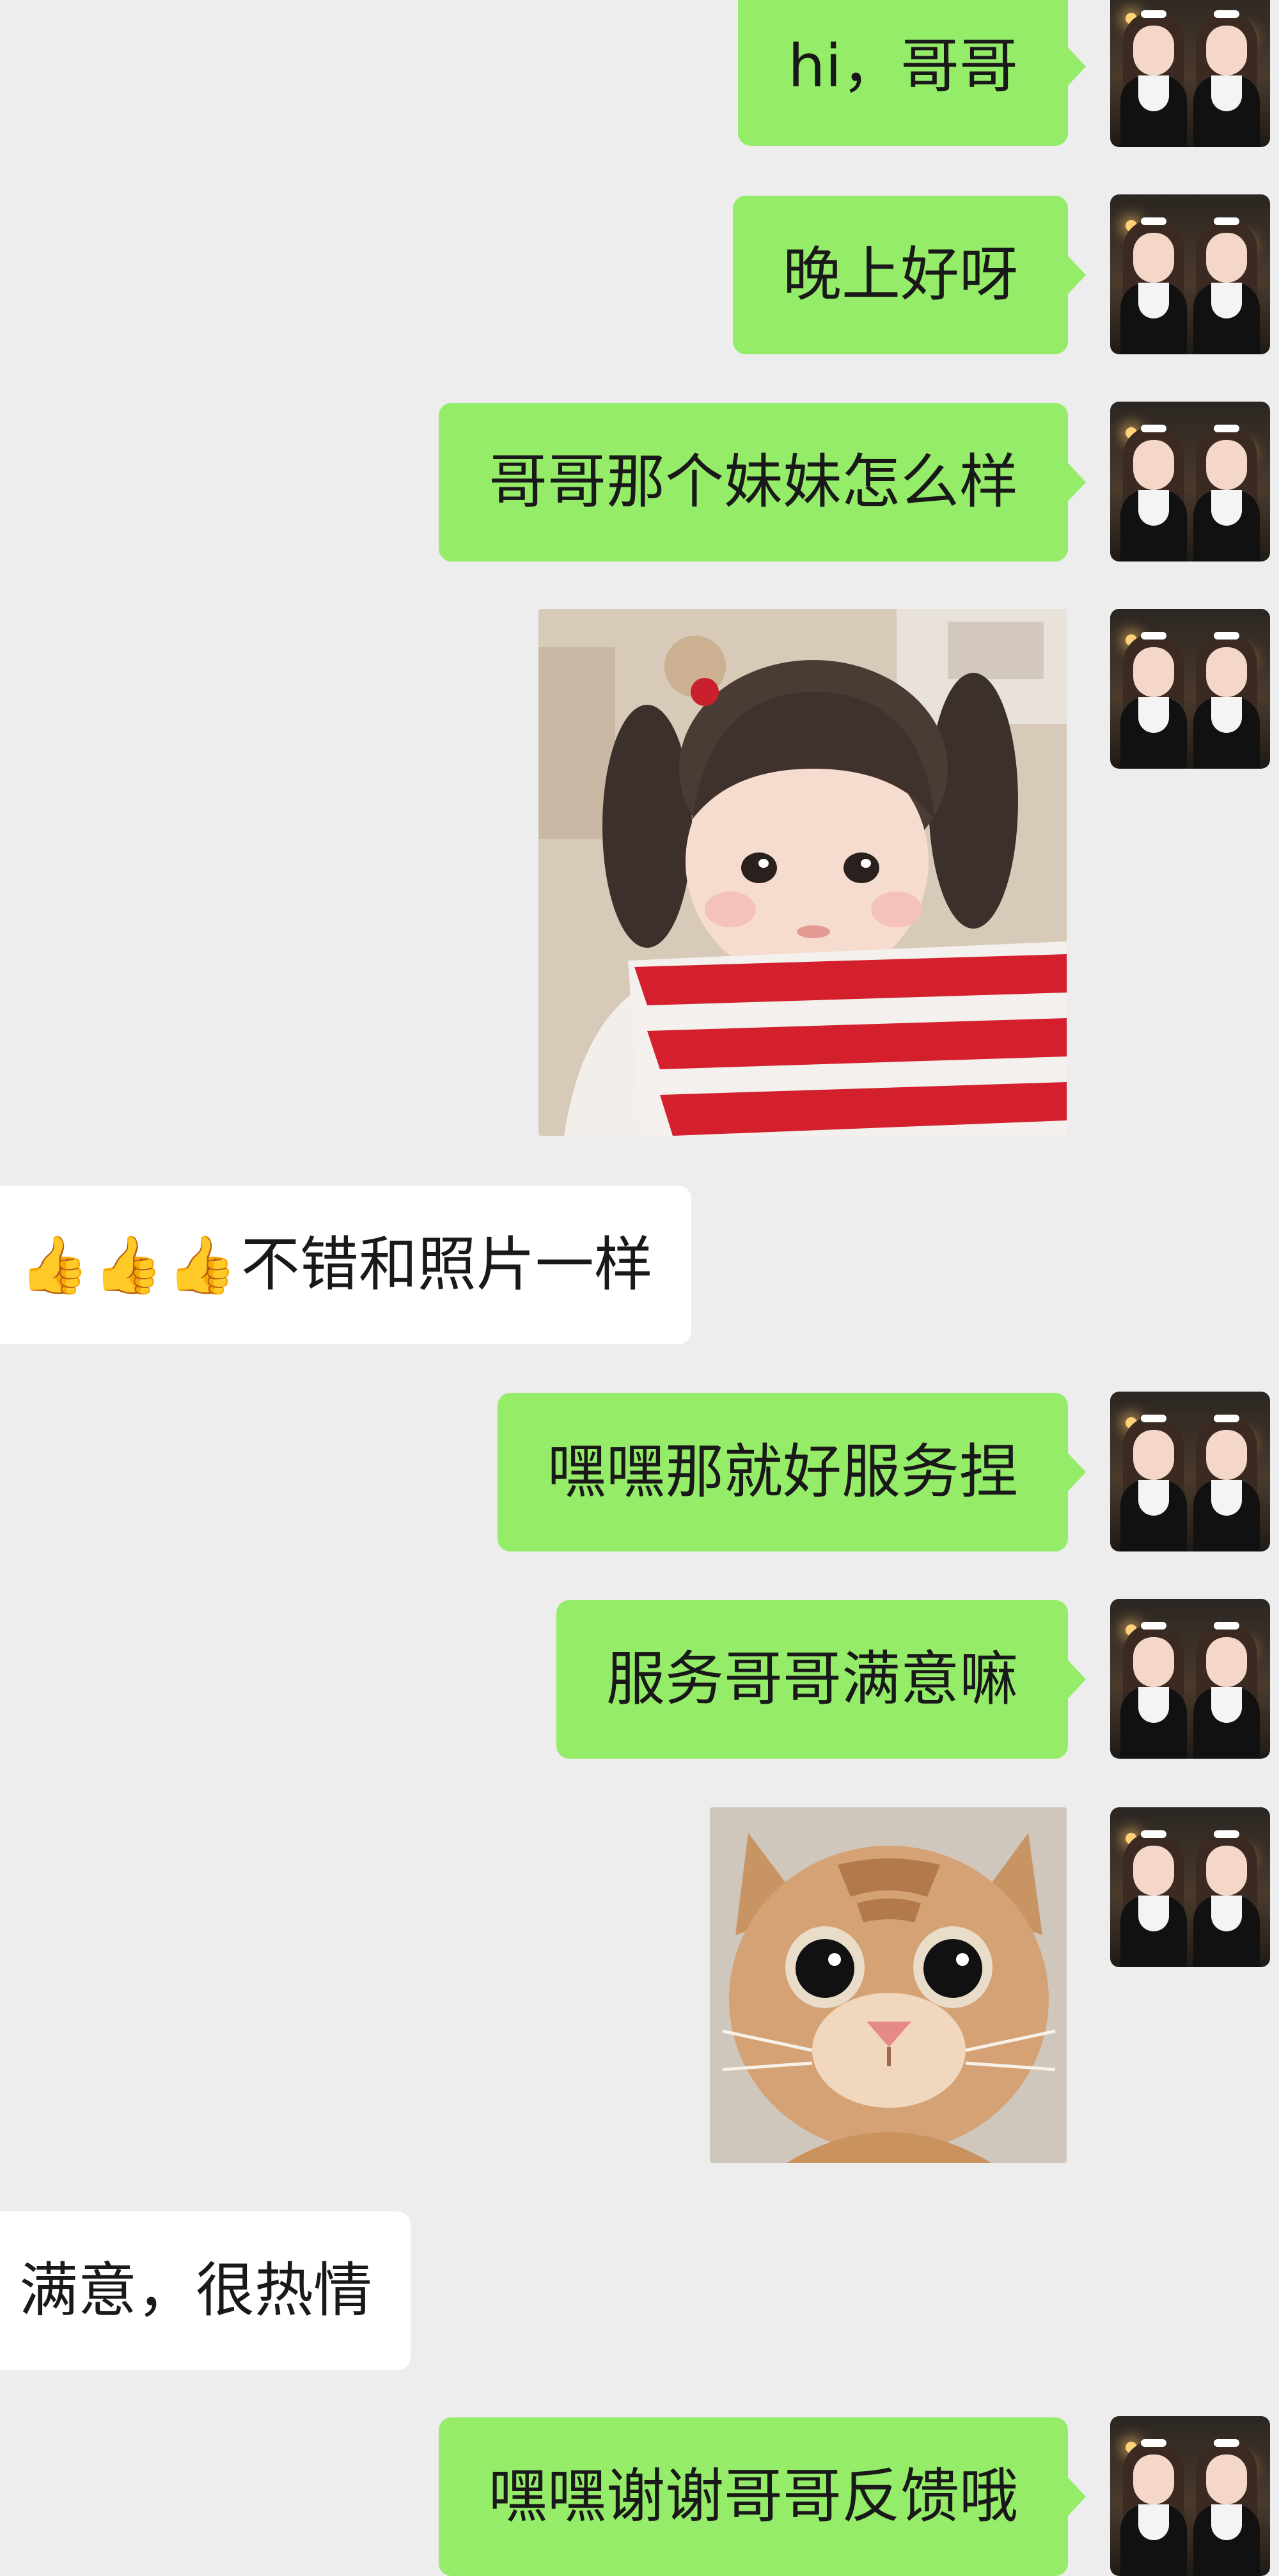 This screenshot has width=1279, height=2576. Describe the element at coordinates (753, 482) in the screenshot. I see `message-text: 哥哥那个妹妹怎么样` at that location.